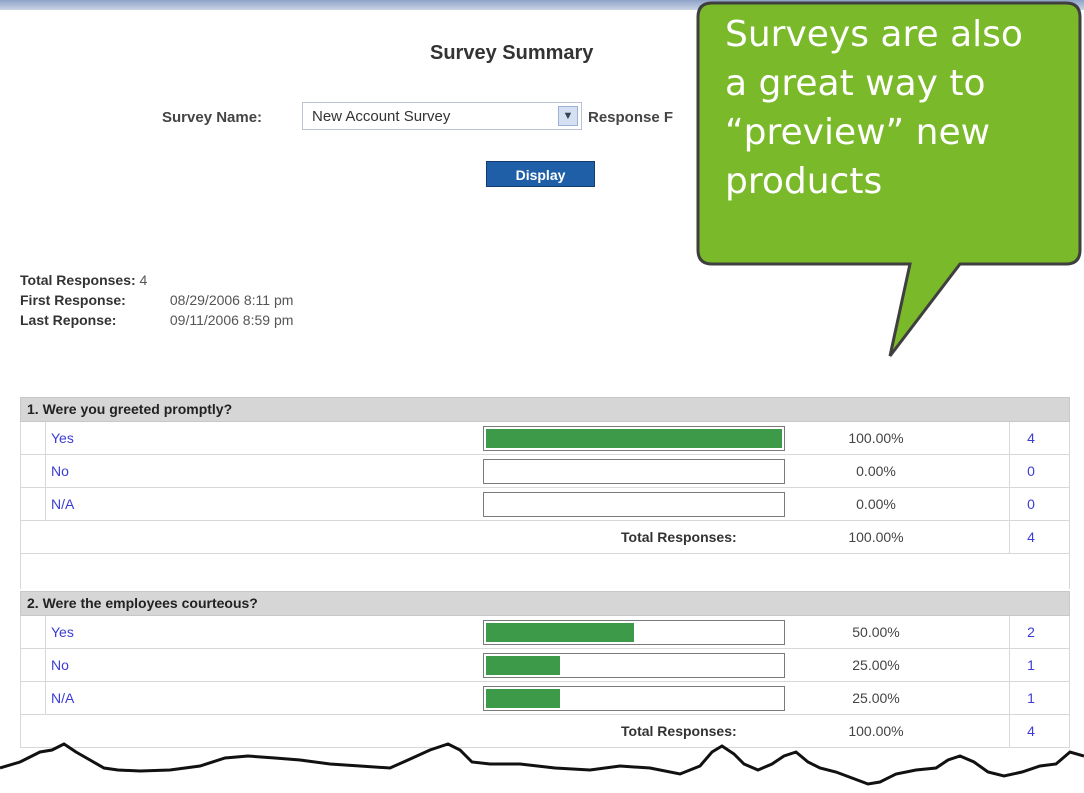 The image size is (1084, 793). I want to click on stat-last: Last Reponse: 09/11/2006 8:59 pm, so click(156, 320).